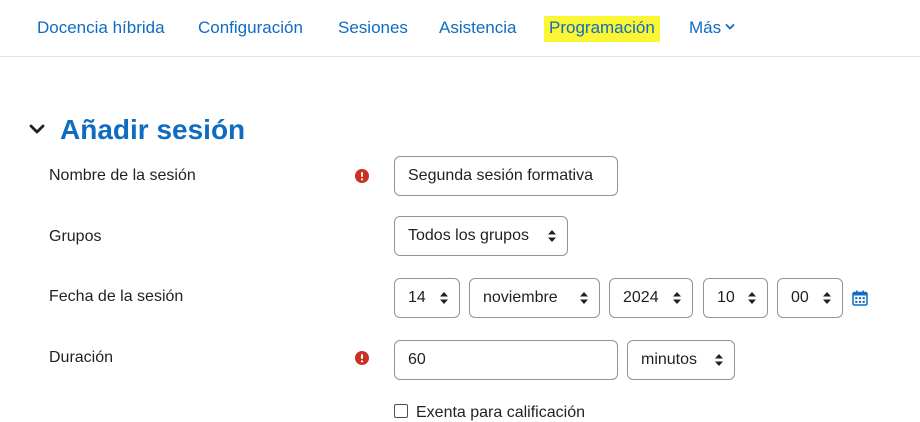 Image resolution: width=920 pixels, height=422 pixels. I want to click on duration-input: 60, so click(506, 360).